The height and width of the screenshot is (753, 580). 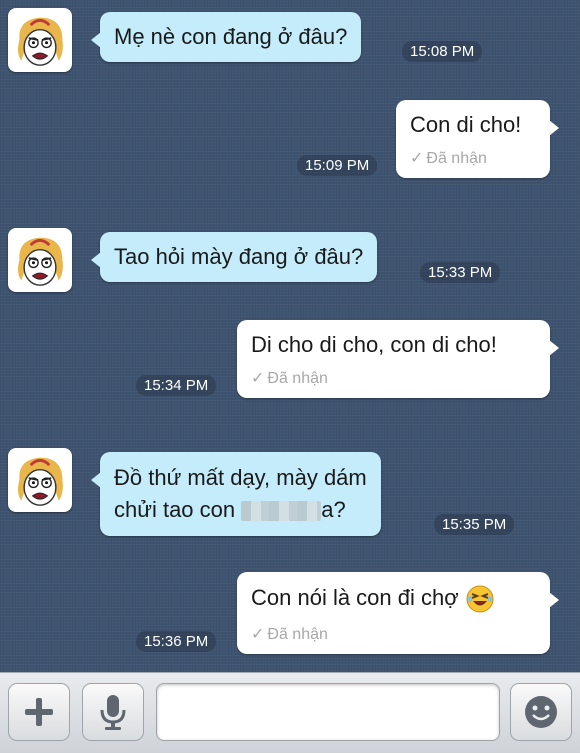 I want to click on message-toolbar, so click(x=290, y=712).